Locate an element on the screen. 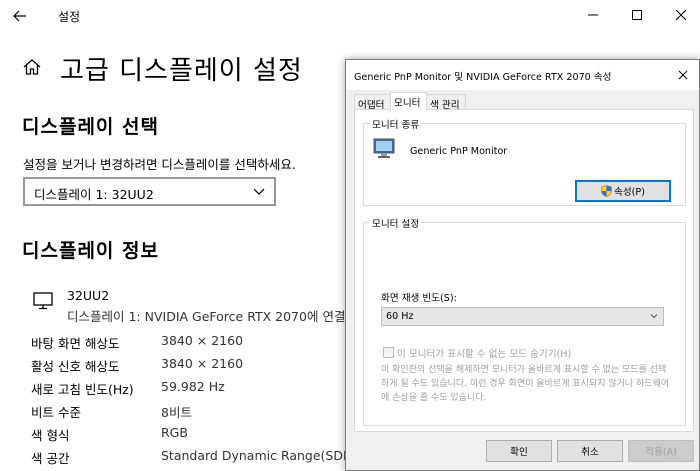  refresh-rate-value: 60 Hz is located at coordinates (400, 316).